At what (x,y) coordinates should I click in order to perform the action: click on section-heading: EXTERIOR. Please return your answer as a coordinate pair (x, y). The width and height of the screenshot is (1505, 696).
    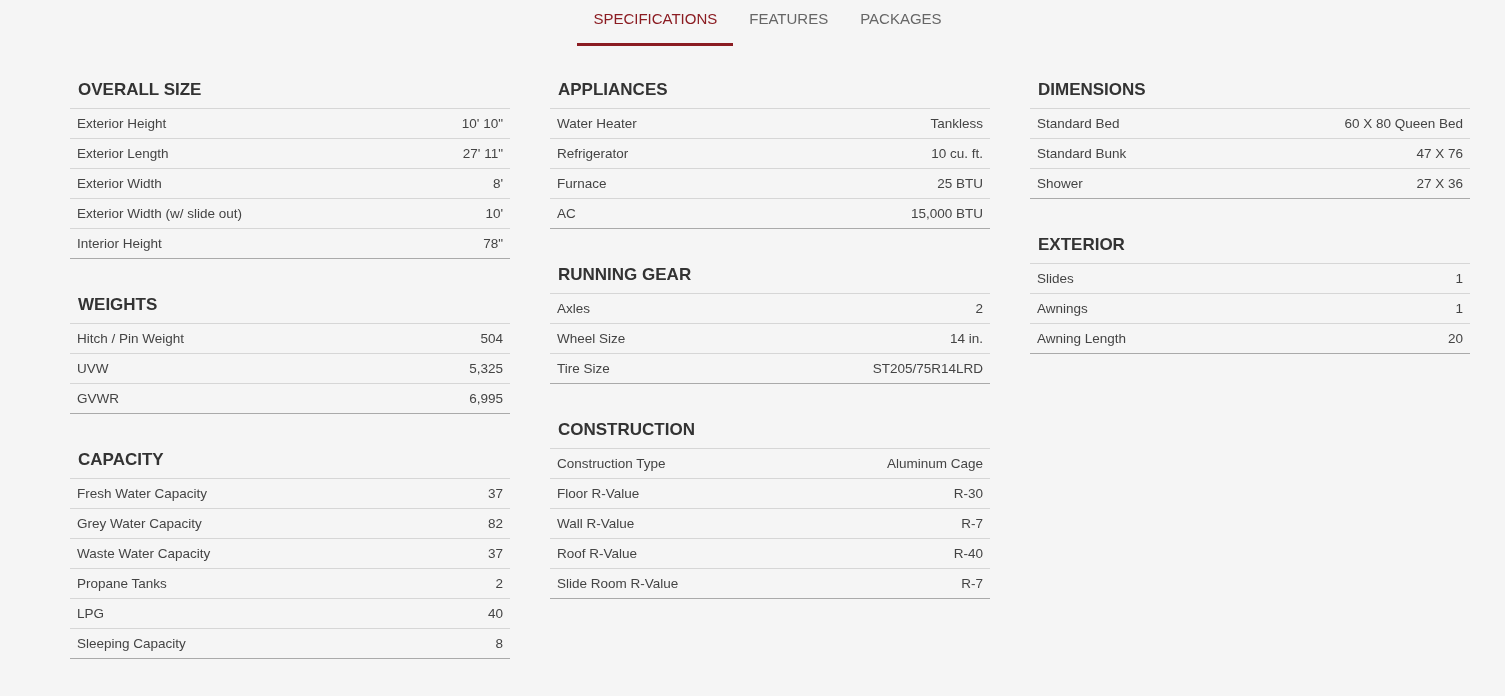
    Looking at the image, I should click on (1081, 245).